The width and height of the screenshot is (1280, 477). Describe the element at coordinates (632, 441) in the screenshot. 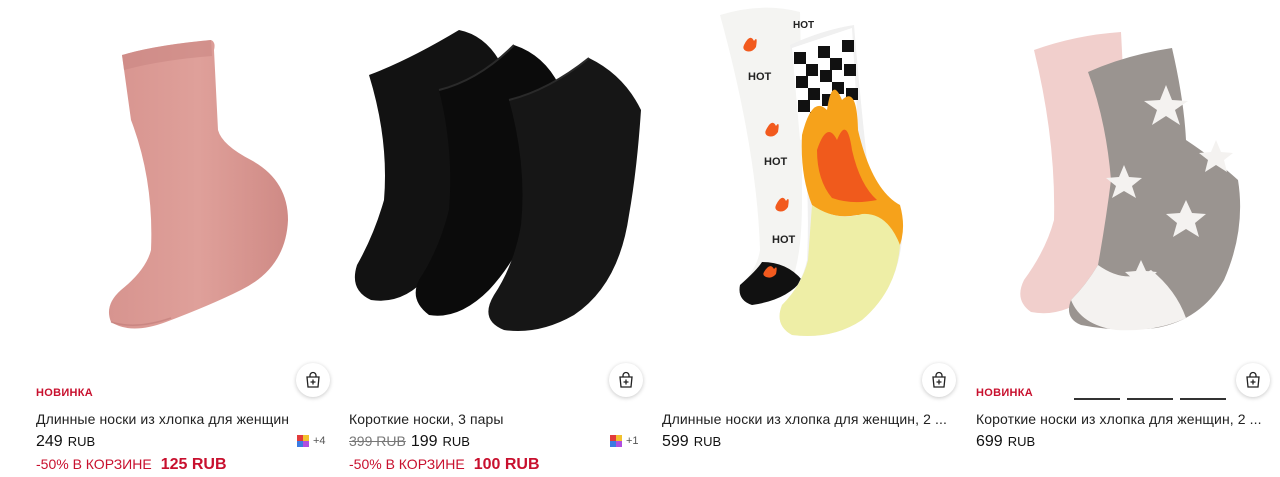

I see `colors-more-count: +1` at that location.